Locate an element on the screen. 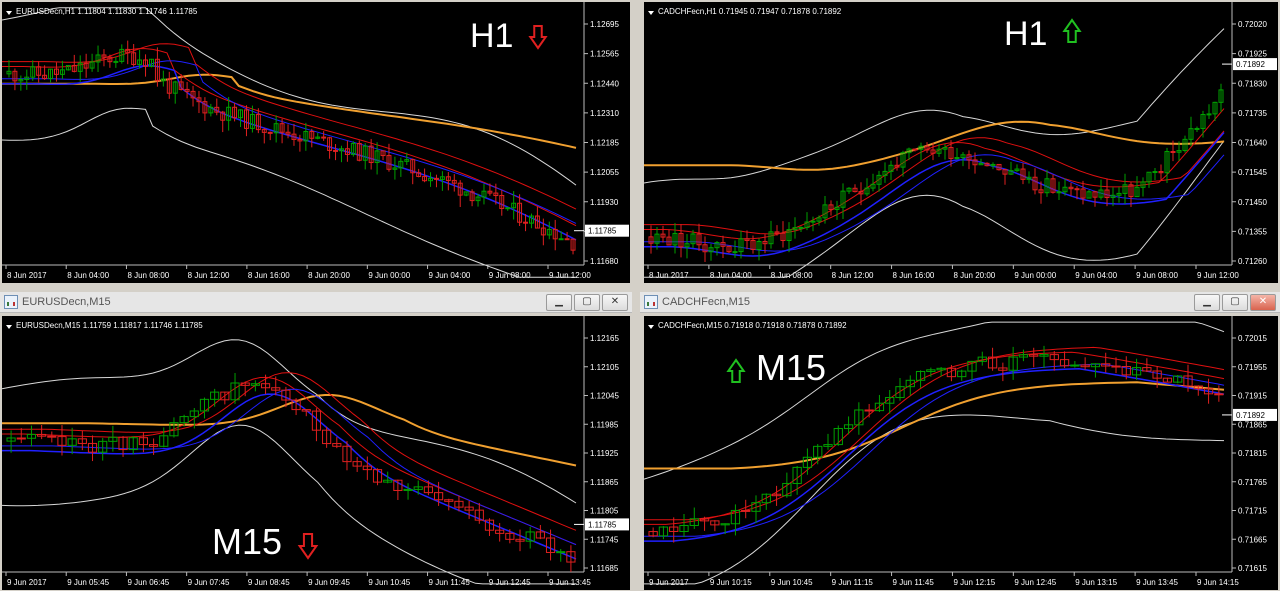 The height and width of the screenshot is (591, 1280). cadchf-m15-titlebar: CADCHFecn,M15 ▁ ▢ ✕ is located at coordinates (960, 302).